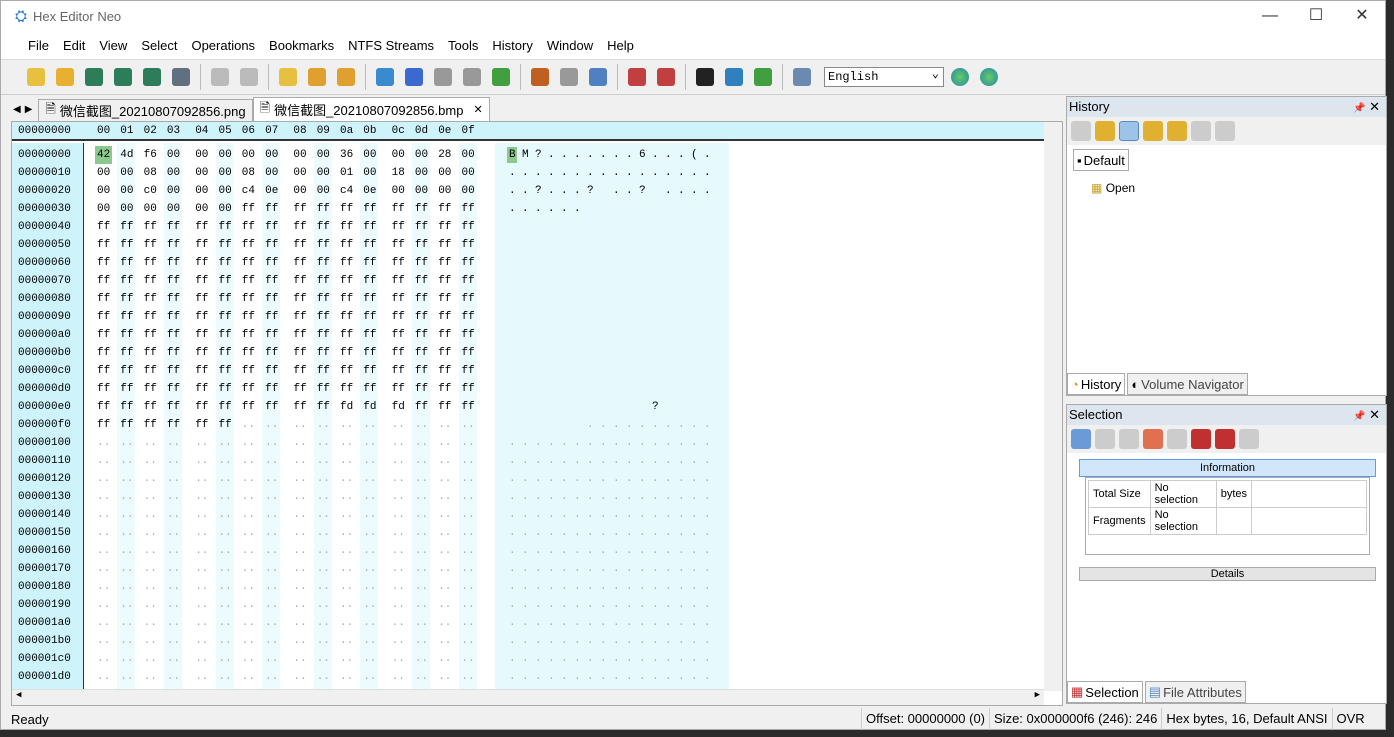  What do you see at coordinates (1359, 416) in the screenshot?
I see `pin-icon: 📌` at bounding box center [1359, 416].